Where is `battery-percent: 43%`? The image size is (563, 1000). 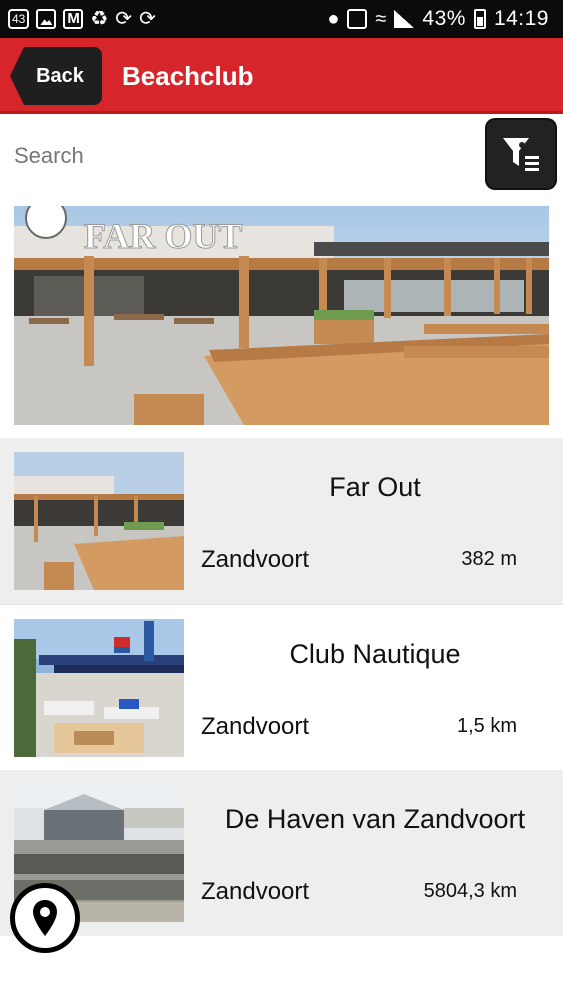 battery-percent: 43% is located at coordinates (444, 18).